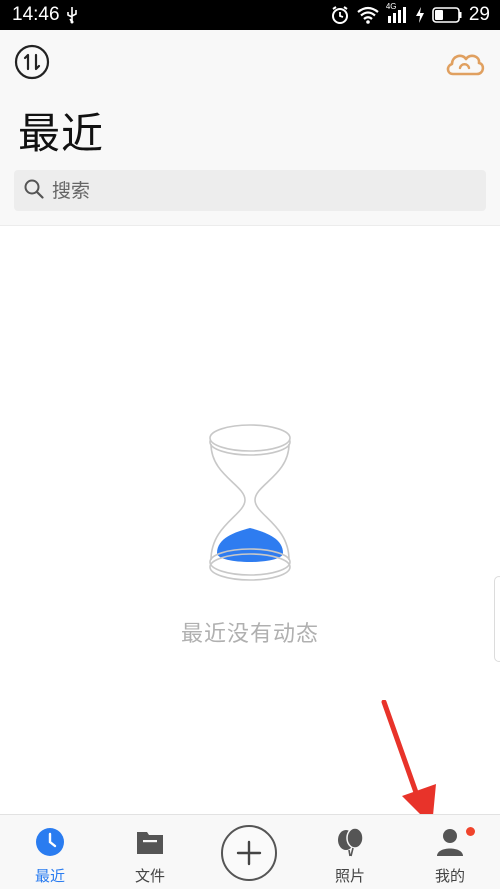  What do you see at coordinates (420, 15) in the screenshot?
I see `charging-icon` at bounding box center [420, 15].